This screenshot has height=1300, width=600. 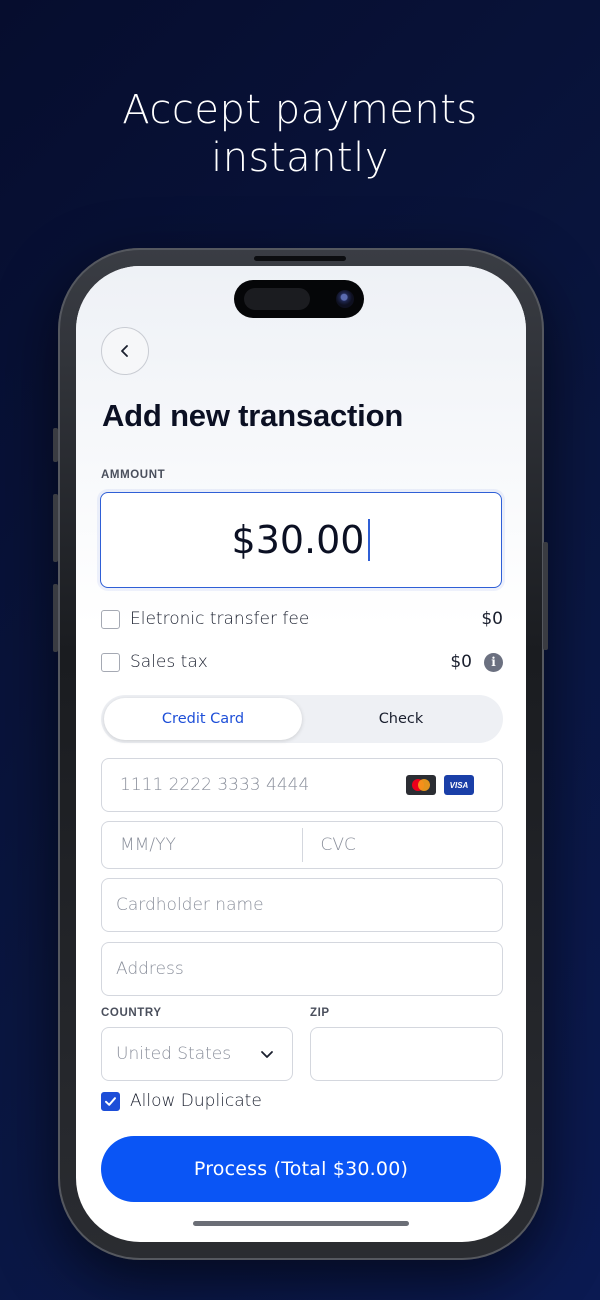 What do you see at coordinates (110, 619) in the screenshot?
I see `transfer-fee-checkbox` at bounding box center [110, 619].